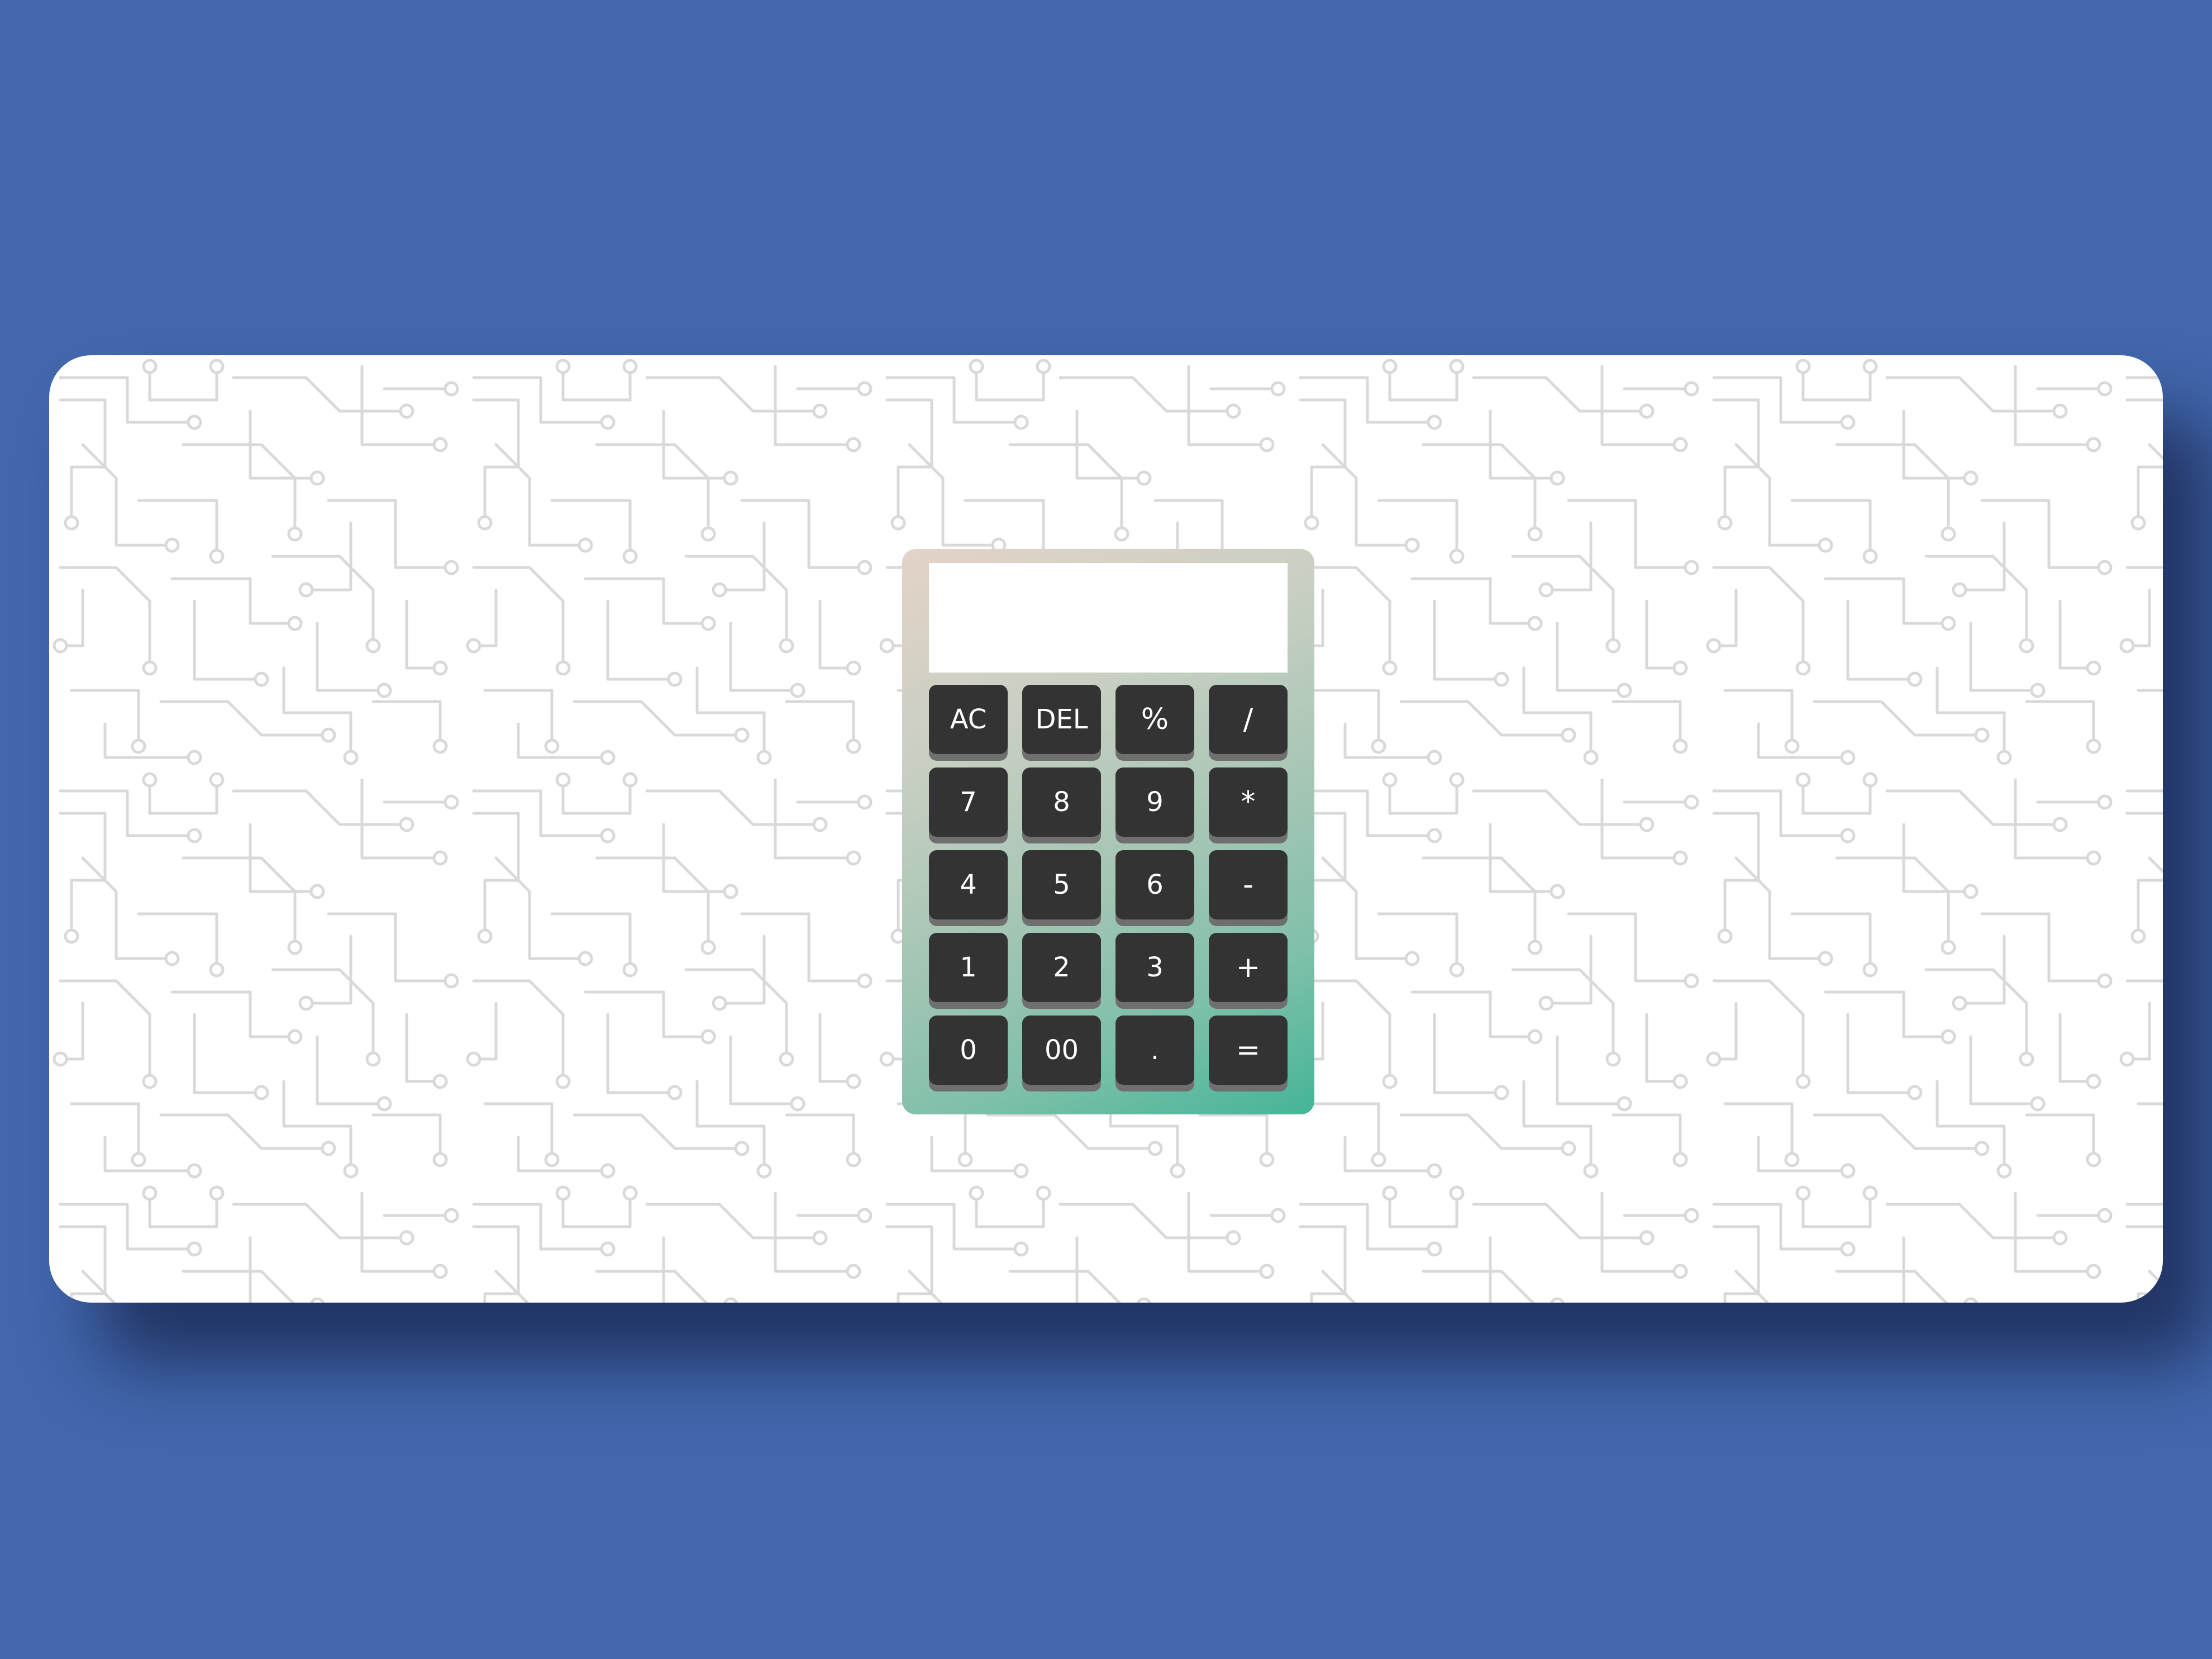  I want to click on digit-1-button: 1, so click(969, 968).